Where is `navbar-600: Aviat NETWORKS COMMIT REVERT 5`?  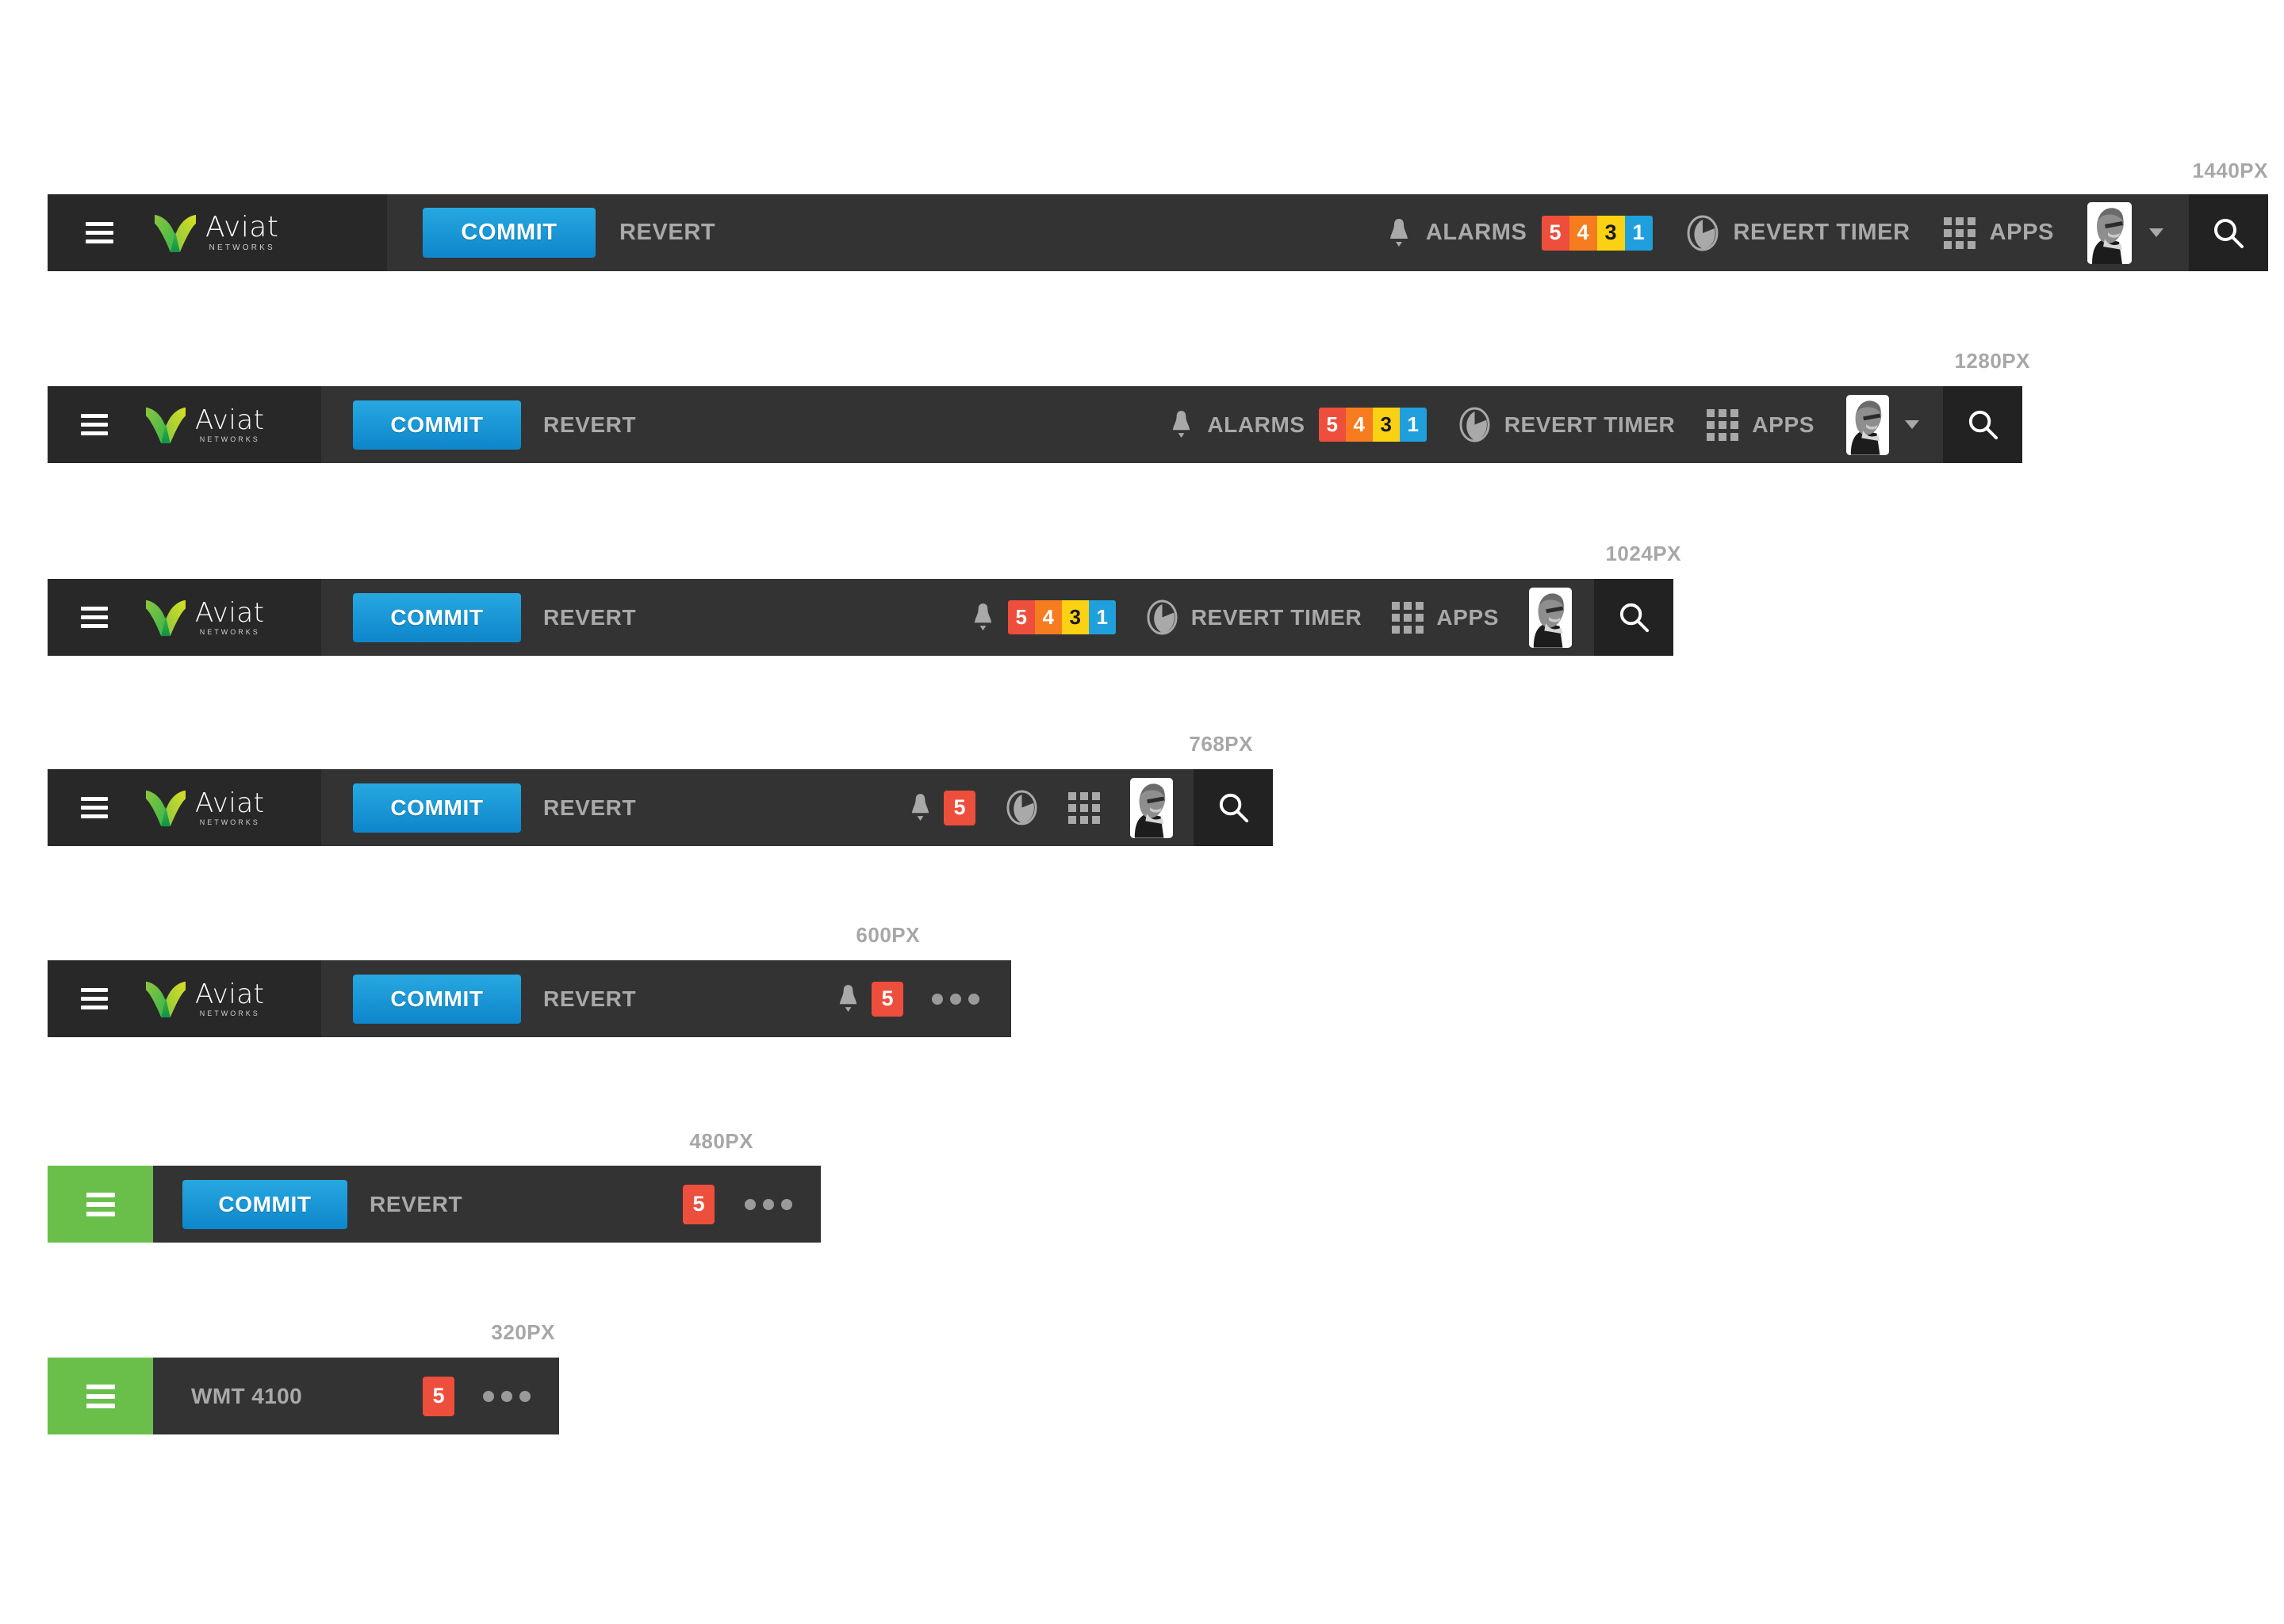 navbar-600: Aviat NETWORKS COMMIT REVERT 5 is located at coordinates (529, 998).